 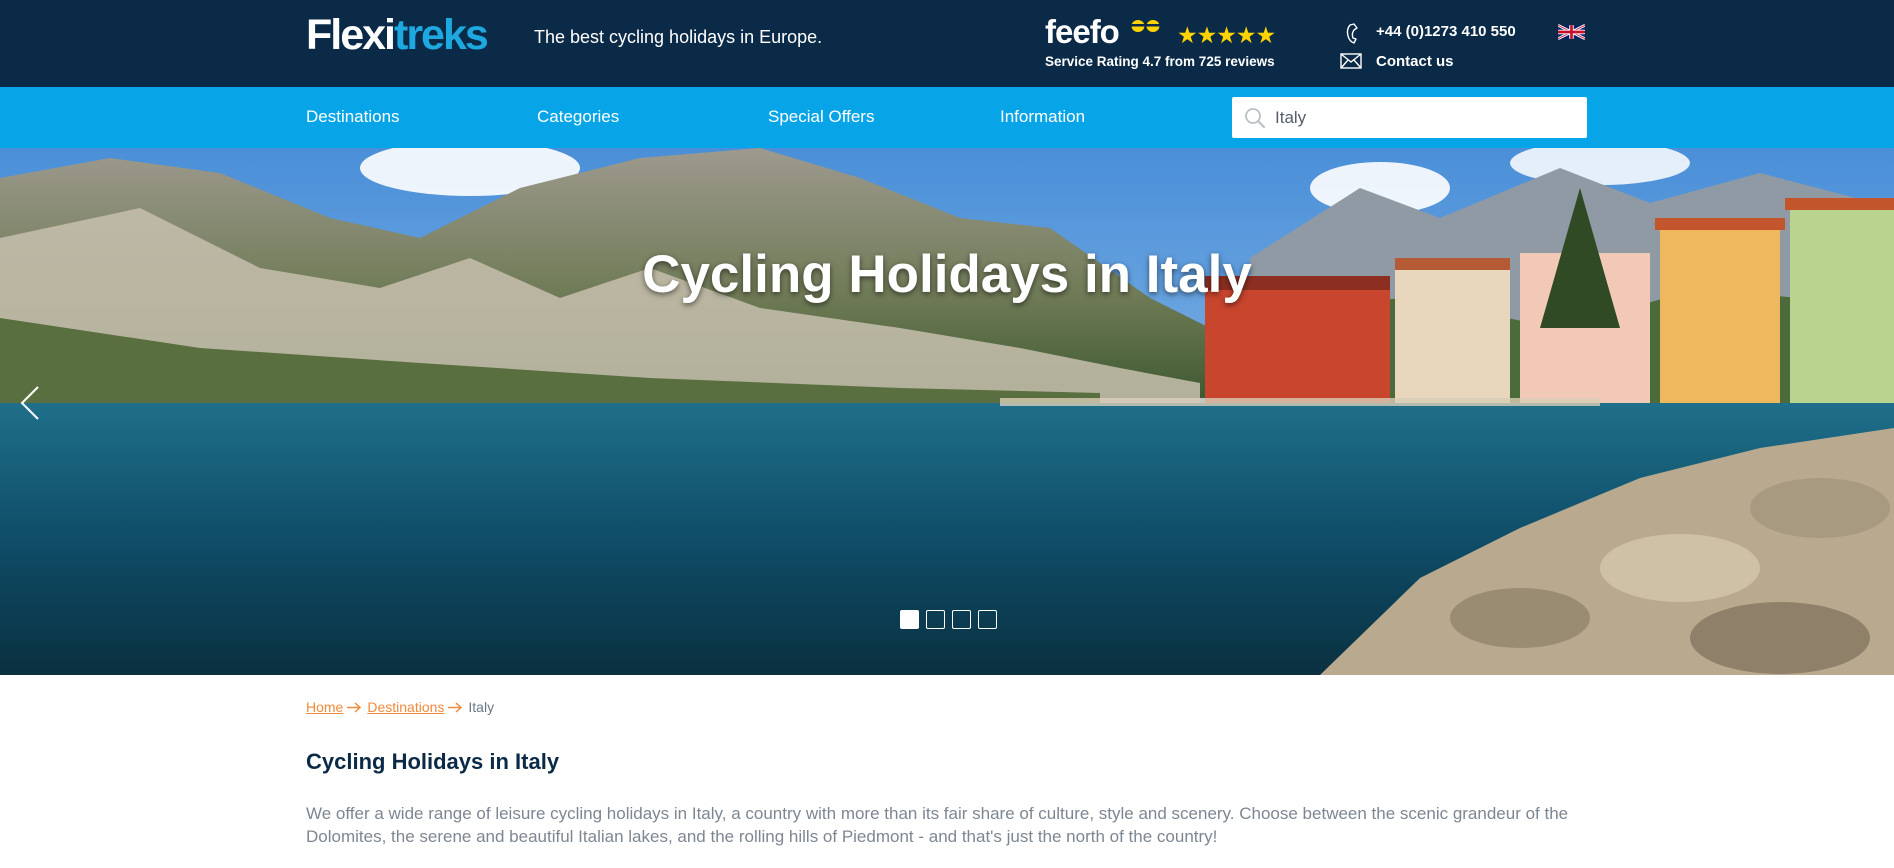 I want to click on breadcrumb-destinations: Destinations, so click(x=405, y=707).